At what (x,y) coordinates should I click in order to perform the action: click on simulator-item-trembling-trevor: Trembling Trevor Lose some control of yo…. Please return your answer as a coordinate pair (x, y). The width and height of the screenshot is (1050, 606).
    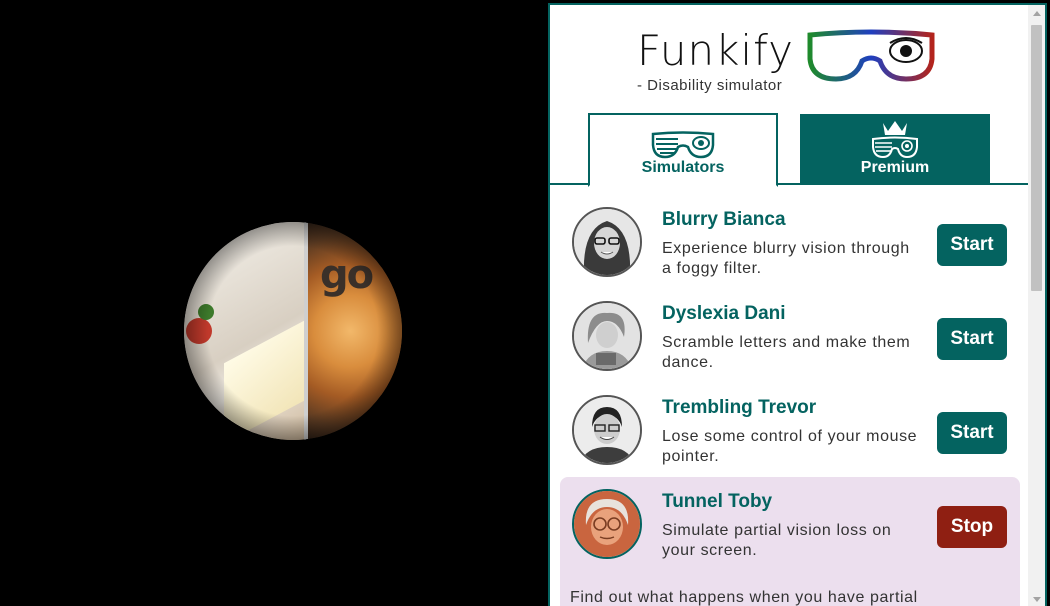
    Looking at the image, I should click on (790, 428).